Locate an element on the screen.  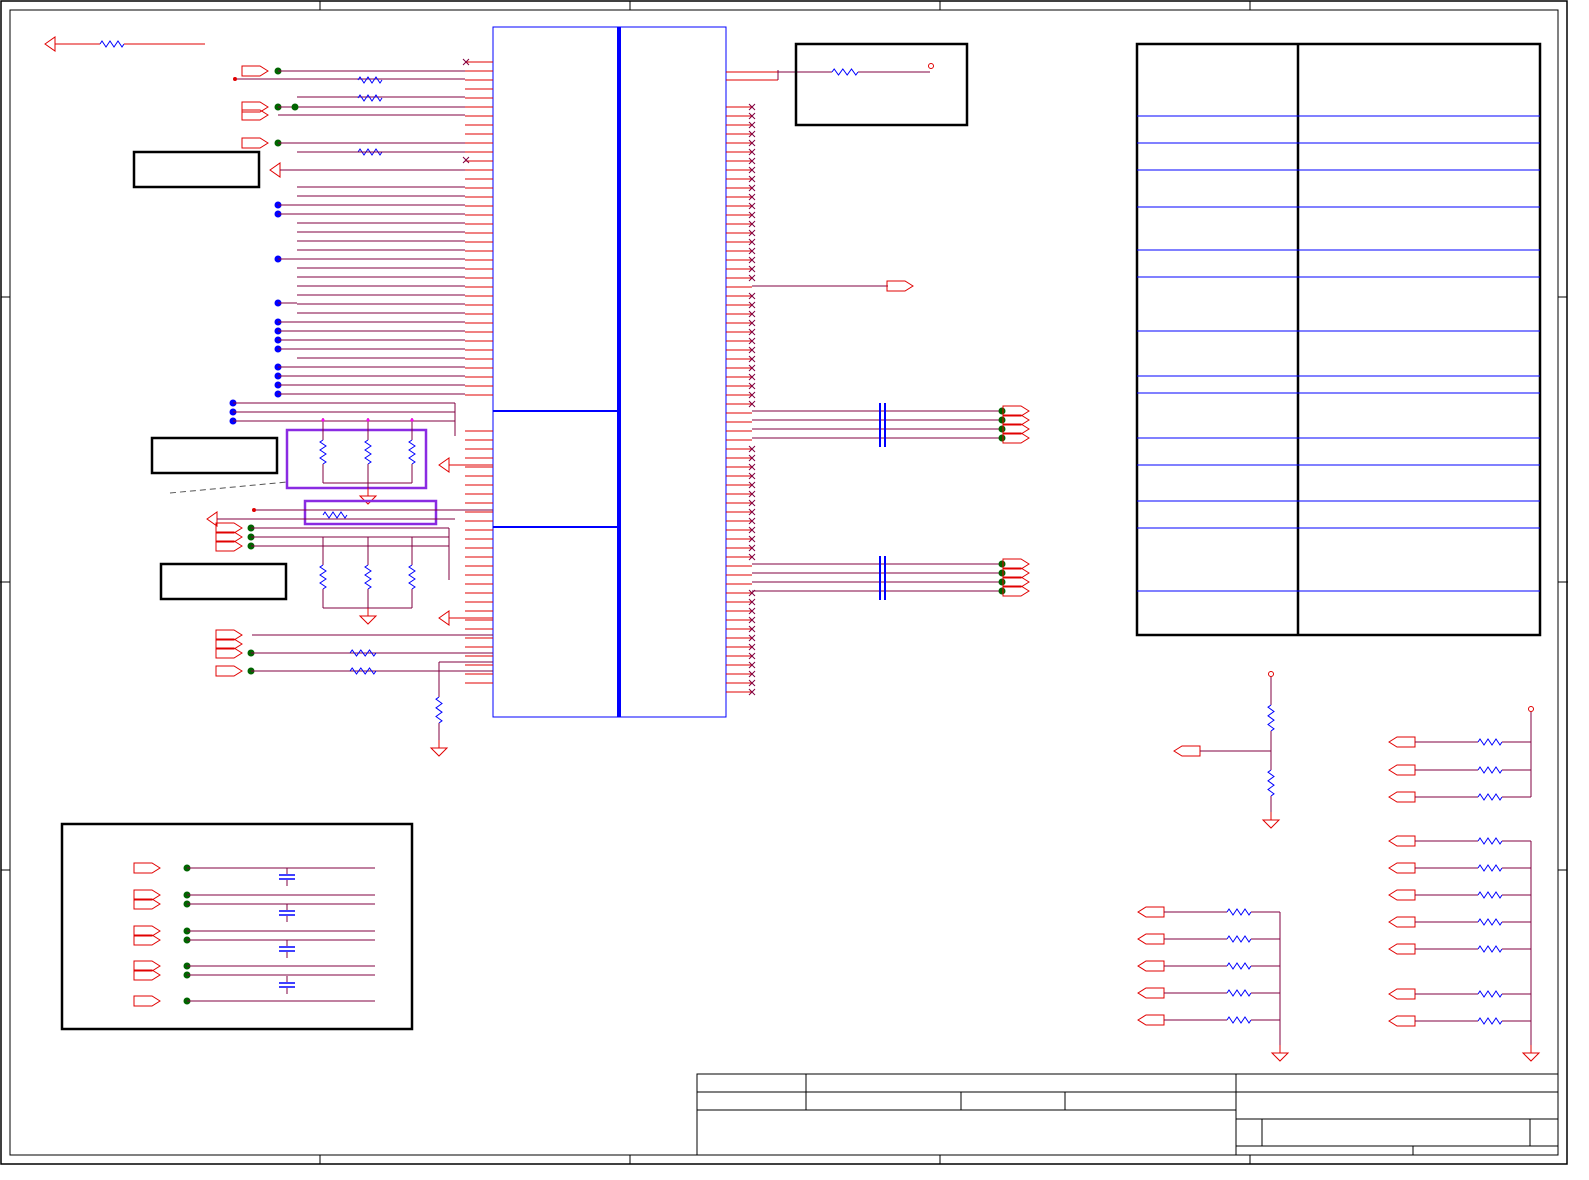
pullup-resistor-banks is located at coordinates (1339, 866).